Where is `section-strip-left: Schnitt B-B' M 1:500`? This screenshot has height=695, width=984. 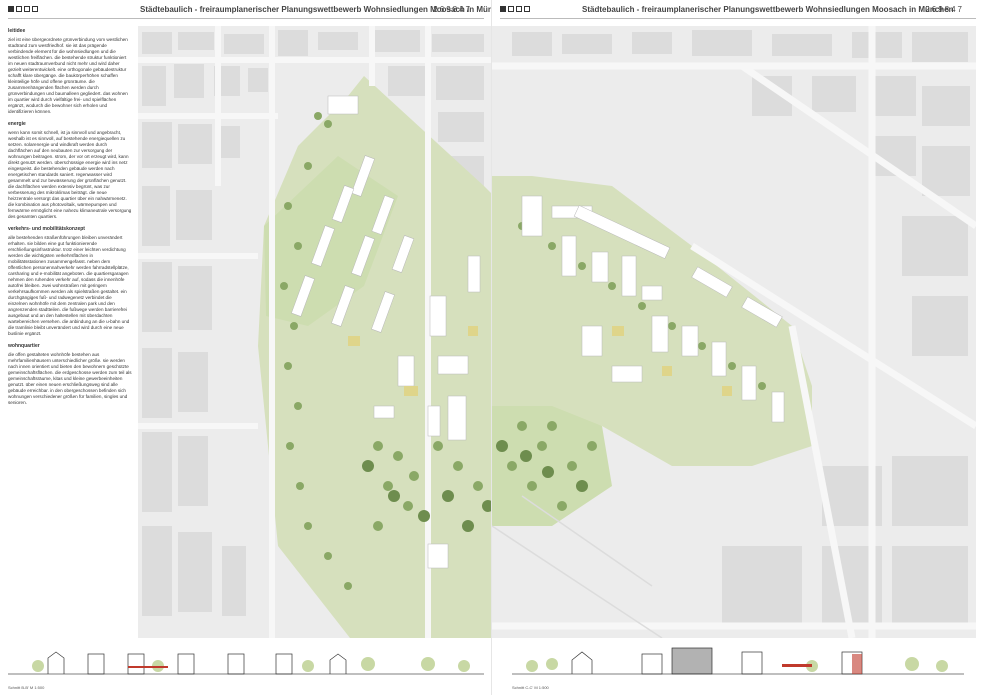 section-strip-left: Schnitt B-B' M 1:500 is located at coordinates (246, 665).